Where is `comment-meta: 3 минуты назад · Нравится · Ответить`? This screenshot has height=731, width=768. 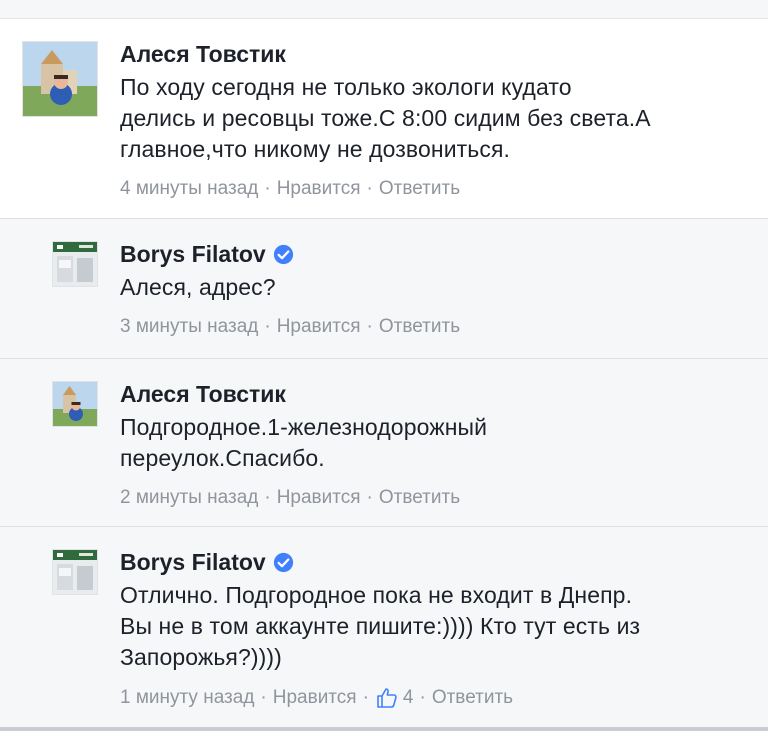 comment-meta: 3 минуты назад · Нравится · Ответить is located at coordinates (429, 327).